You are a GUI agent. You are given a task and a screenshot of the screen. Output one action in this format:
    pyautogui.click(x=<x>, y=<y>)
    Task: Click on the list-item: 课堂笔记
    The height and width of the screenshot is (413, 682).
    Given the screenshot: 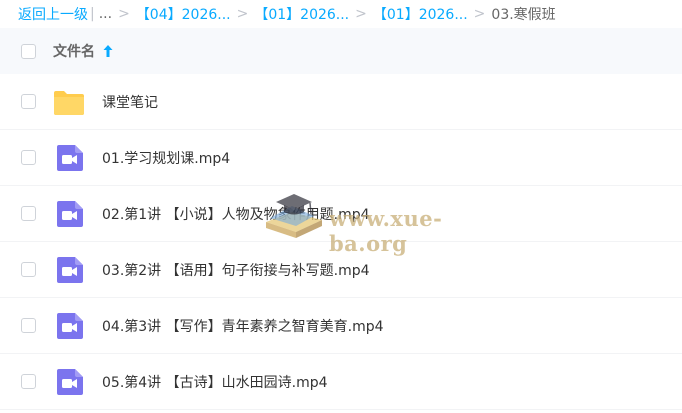 What is the action you would take?
    pyautogui.click(x=341, y=102)
    